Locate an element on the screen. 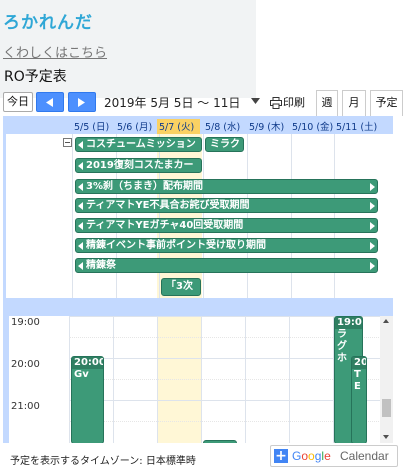 Image resolution: width=403 pixels, height=473 pixels. timezone-label: 予定を表示するタイムゾーン: 日本標準時 is located at coordinates (103, 461).